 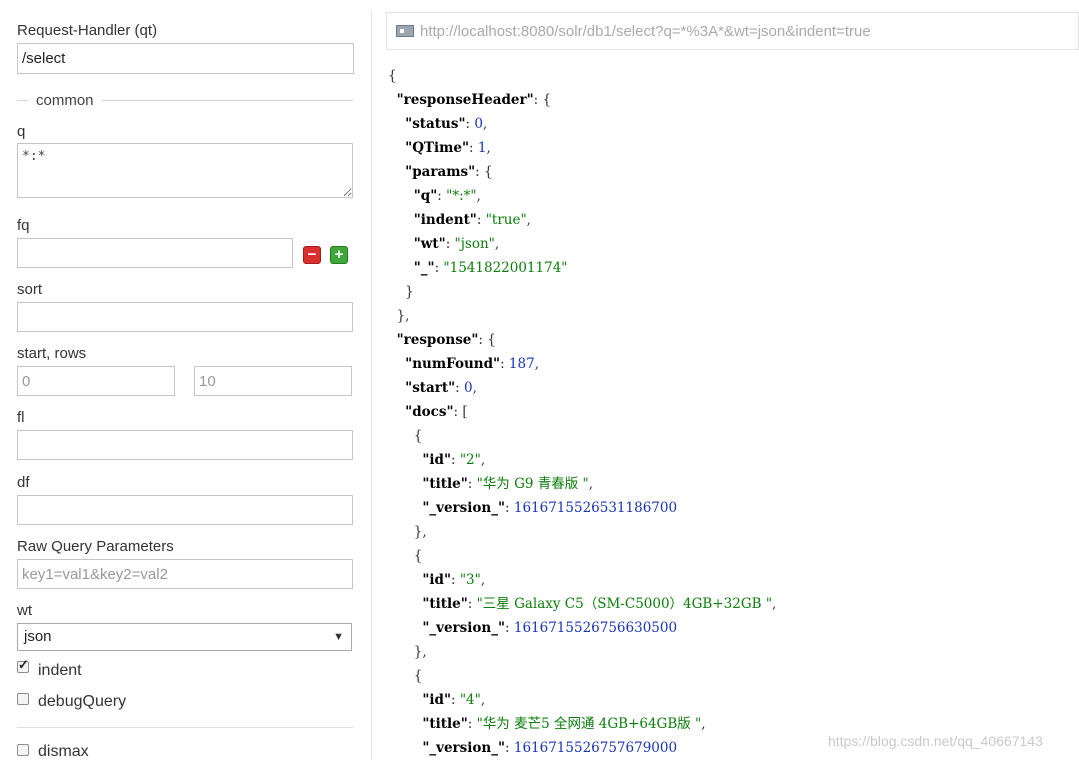 I want to click on q-textarea: *:*, so click(x=185, y=170).